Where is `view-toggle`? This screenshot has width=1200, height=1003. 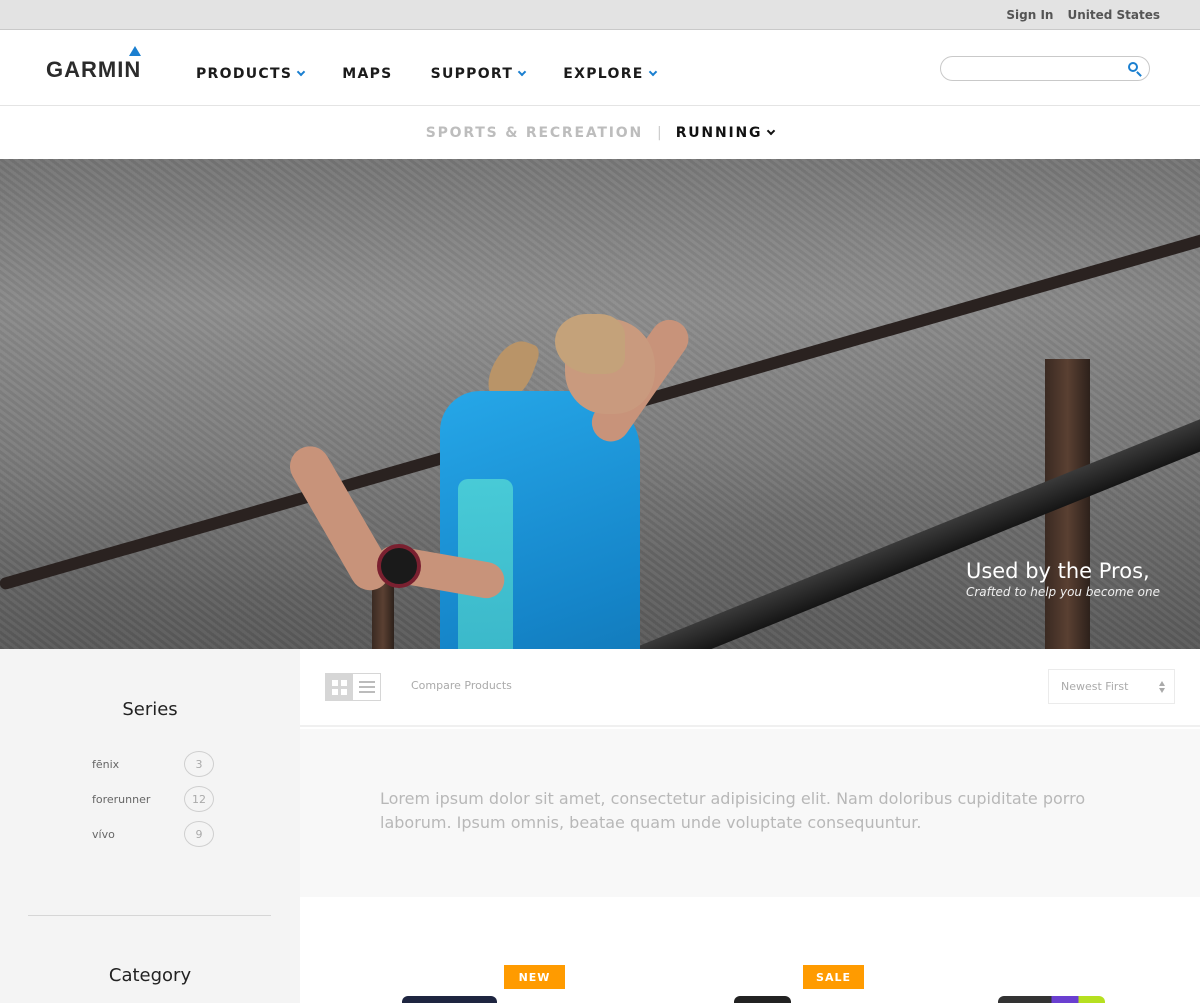
view-toggle is located at coordinates (353, 687).